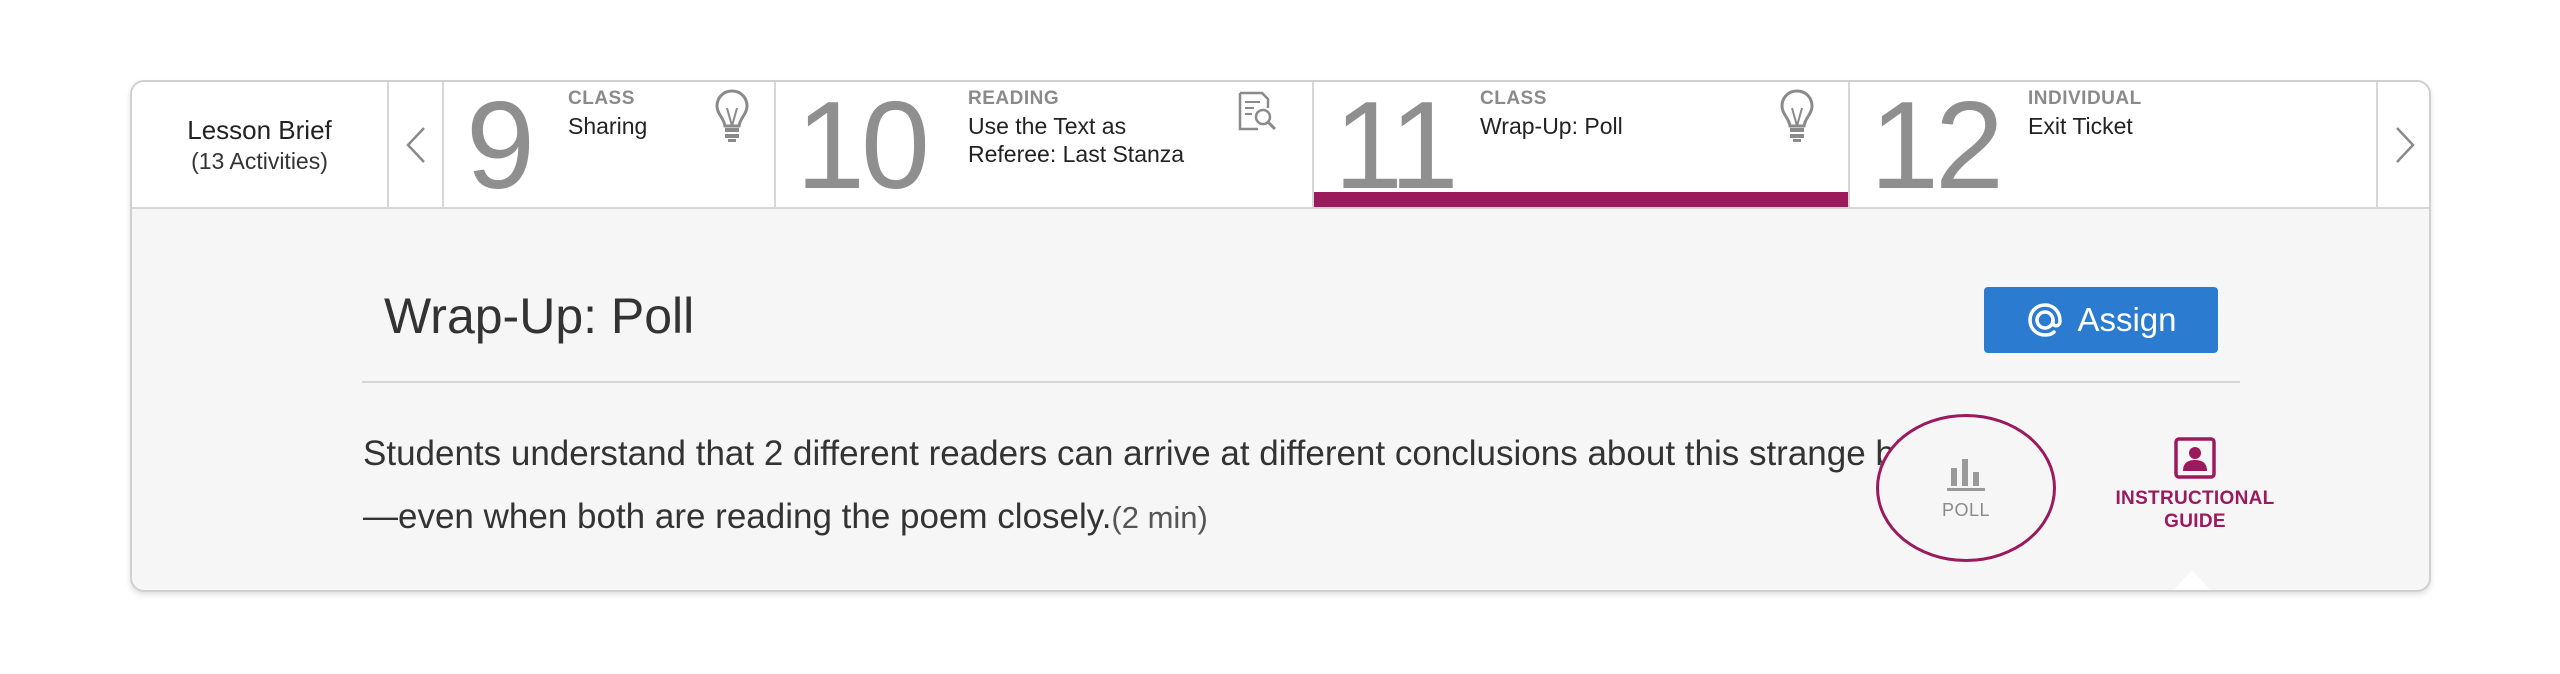 The width and height of the screenshot is (2560, 674). I want to click on next-activities-button, so click(2402, 144).